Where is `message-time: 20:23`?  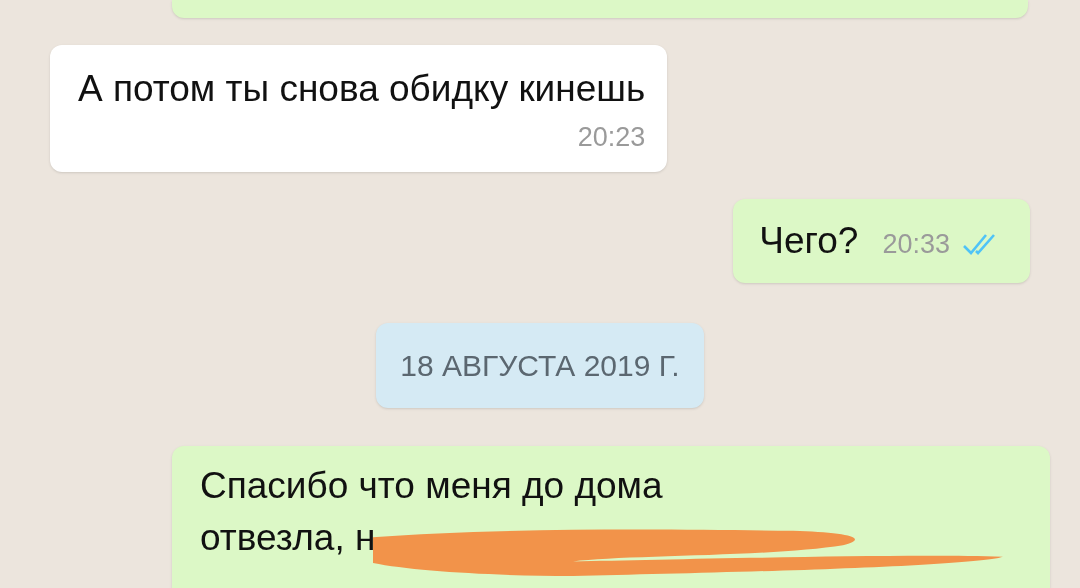 message-time: 20:23 is located at coordinates (611, 137).